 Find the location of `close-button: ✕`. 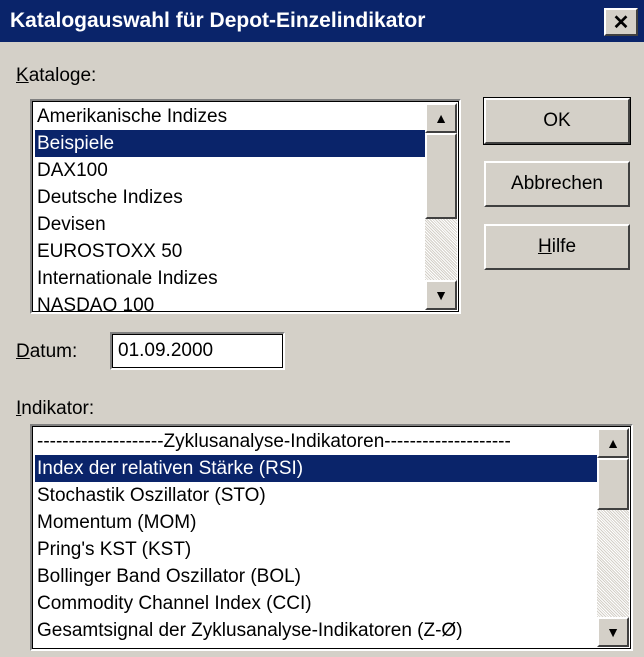

close-button: ✕ is located at coordinates (621, 22).